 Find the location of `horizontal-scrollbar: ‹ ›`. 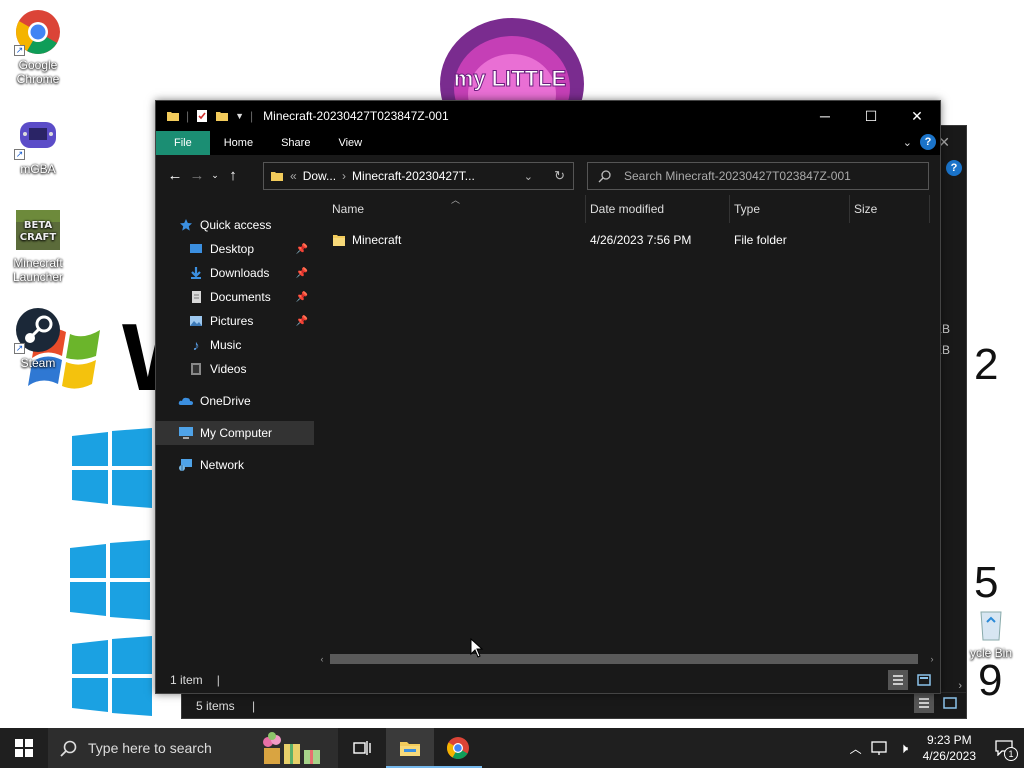

horizontal-scrollbar: ‹ › is located at coordinates (627, 659).